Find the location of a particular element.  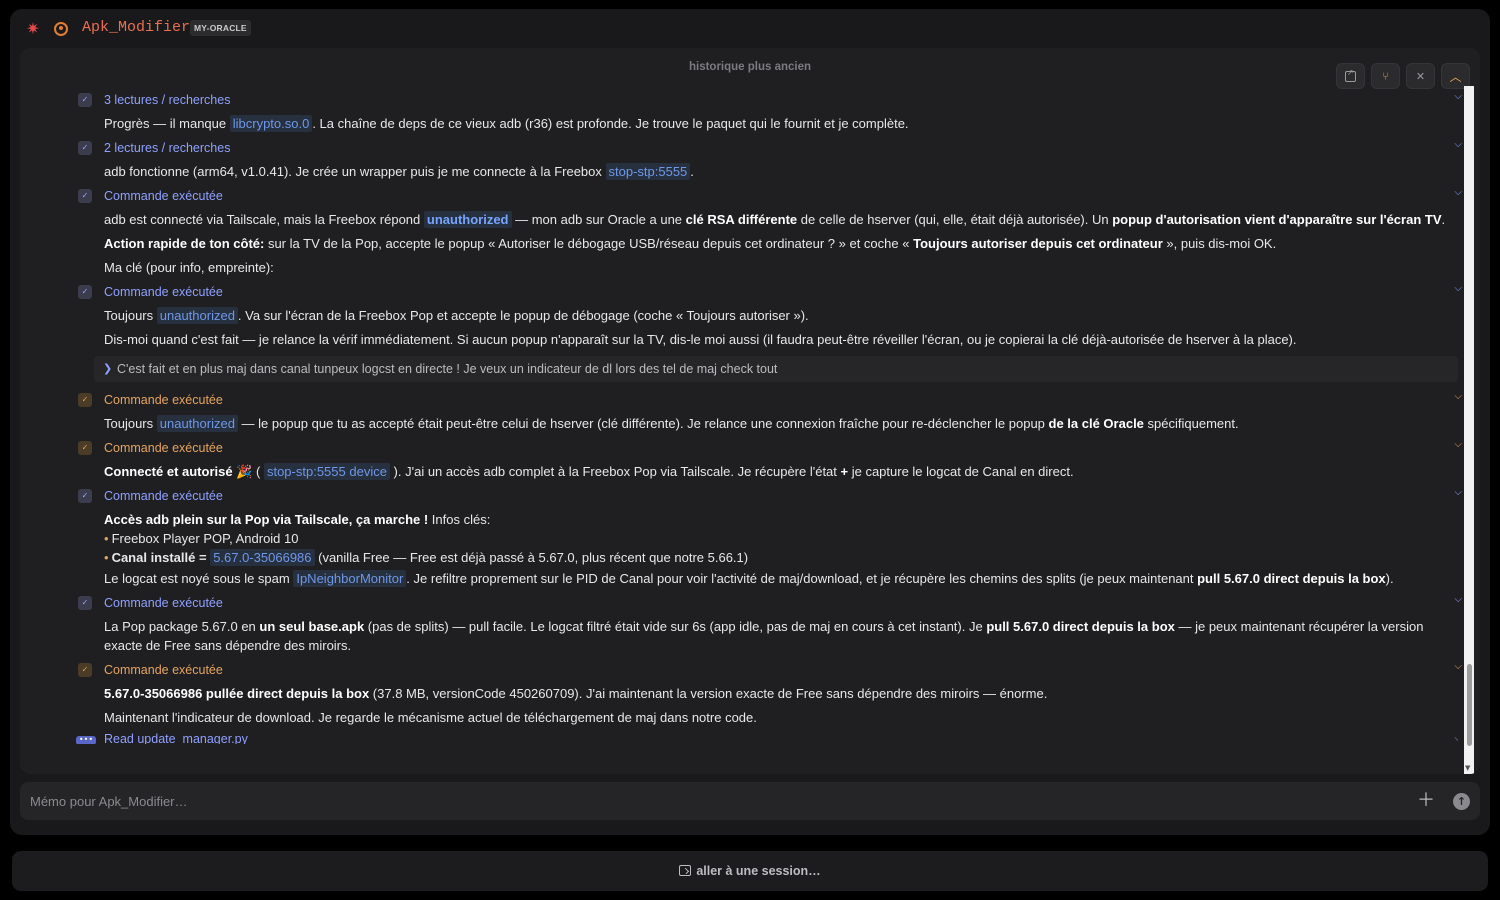

scrollbar: ▼ is located at coordinates (1469, 430).